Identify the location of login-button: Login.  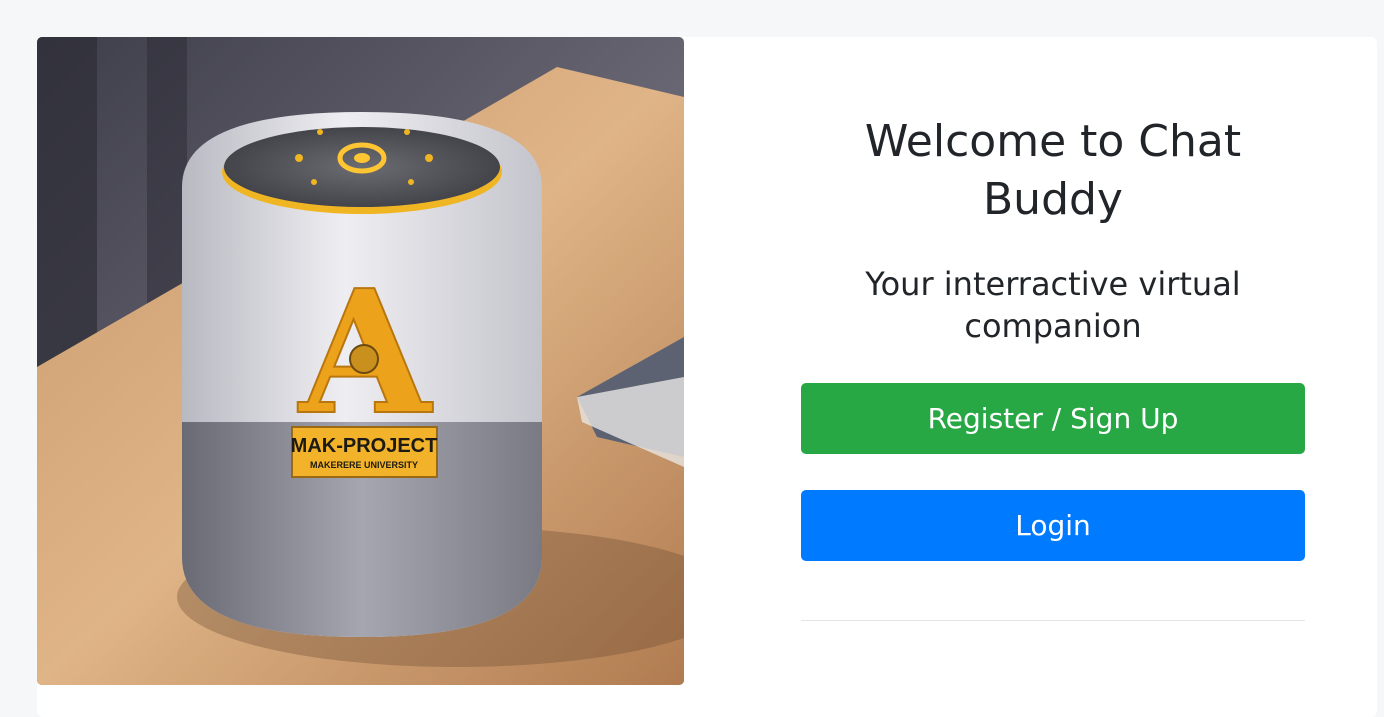
(1053, 525).